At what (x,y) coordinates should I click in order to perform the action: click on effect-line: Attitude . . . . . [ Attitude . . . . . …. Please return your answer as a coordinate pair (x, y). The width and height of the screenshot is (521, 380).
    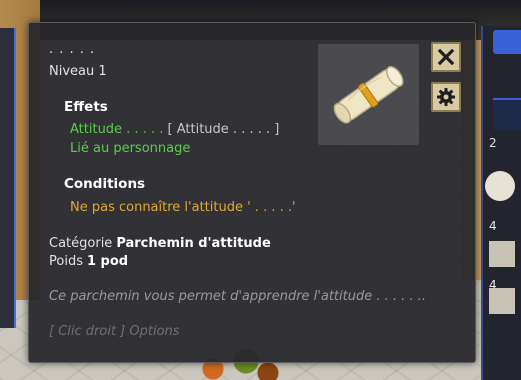
    Looking at the image, I should click on (174, 129).